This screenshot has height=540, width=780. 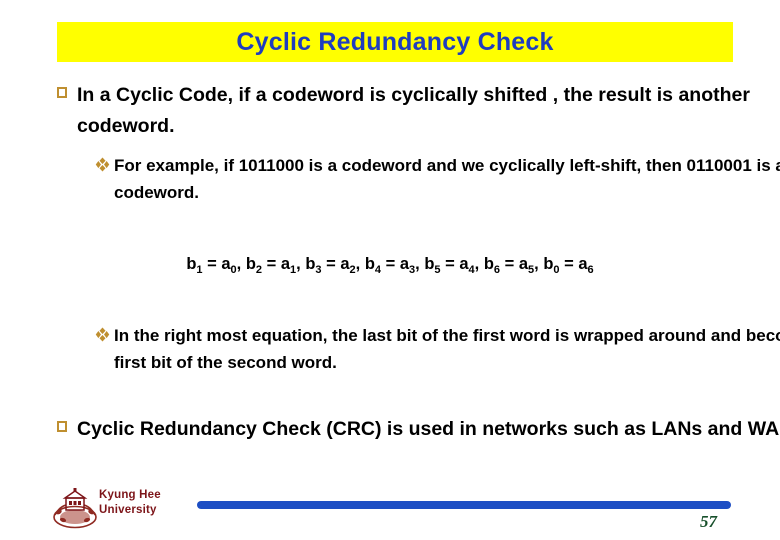 I want to click on page-number: 57, so click(x=708, y=521).